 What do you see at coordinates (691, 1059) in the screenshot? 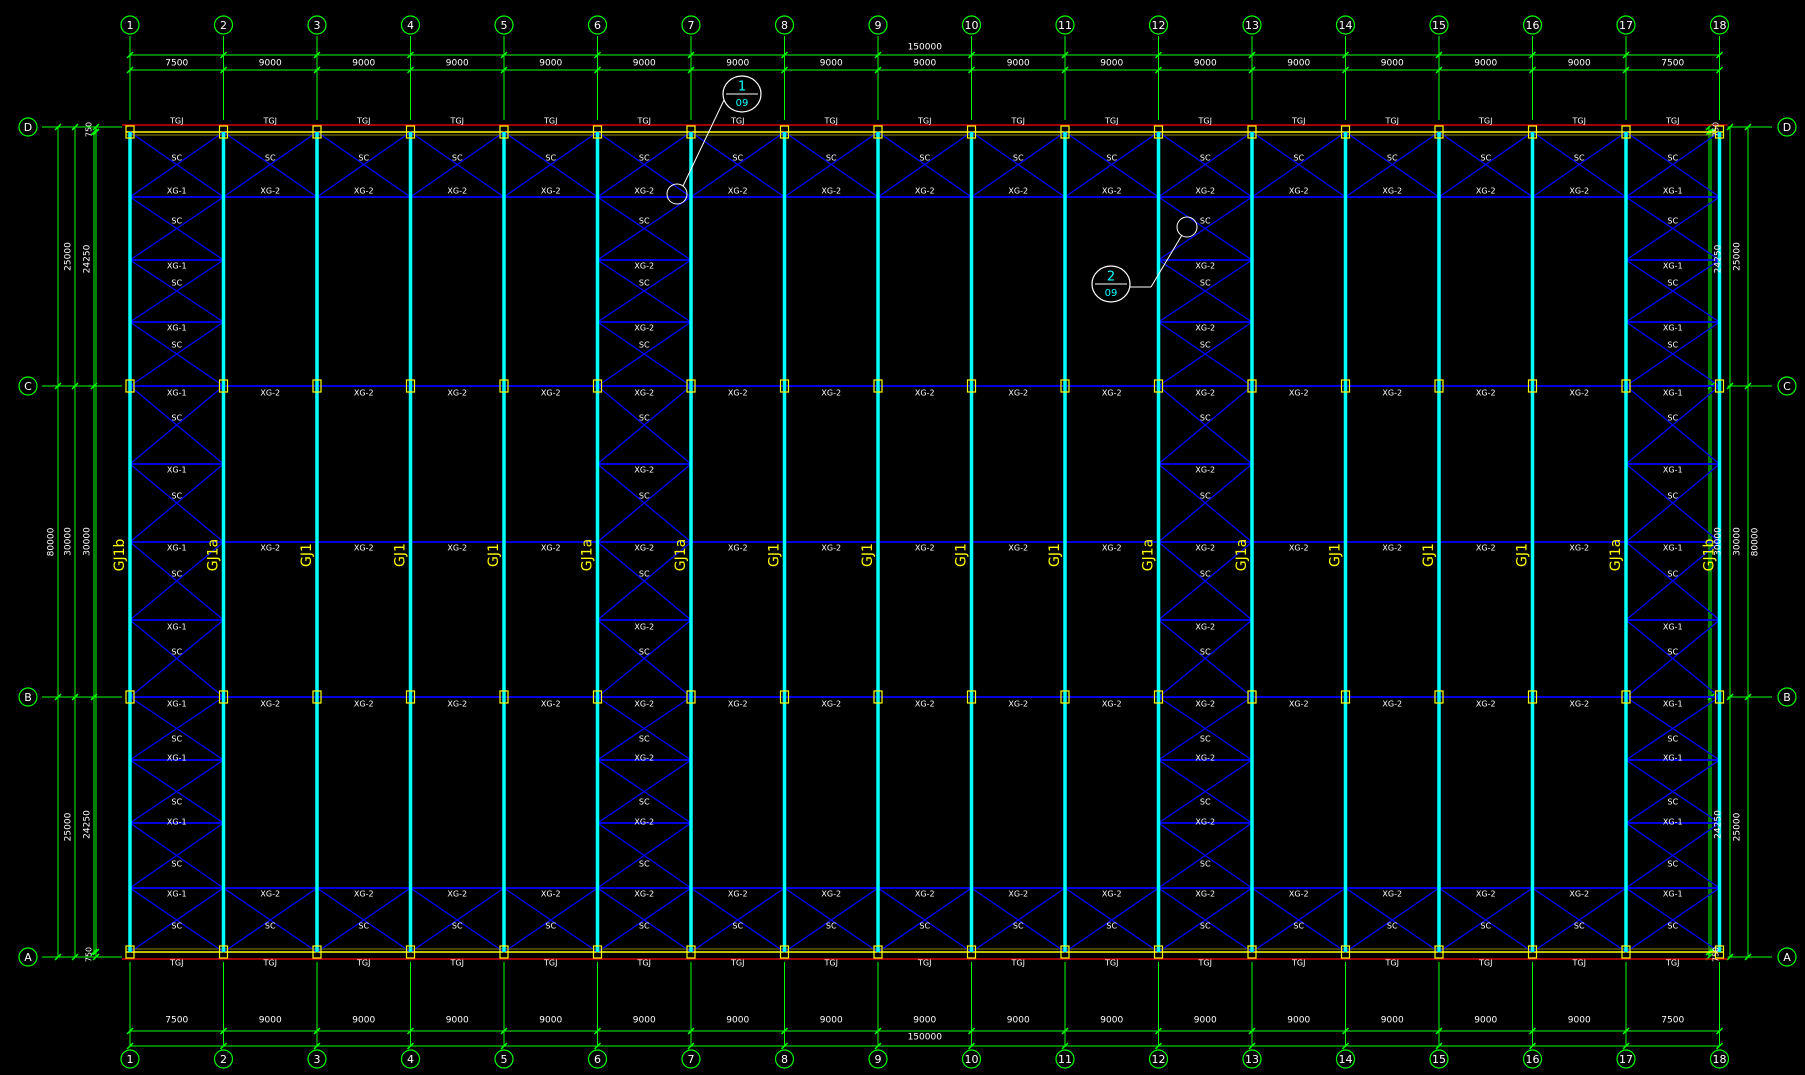
I see `axis-bubble-7-text: 7` at bounding box center [691, 1059].